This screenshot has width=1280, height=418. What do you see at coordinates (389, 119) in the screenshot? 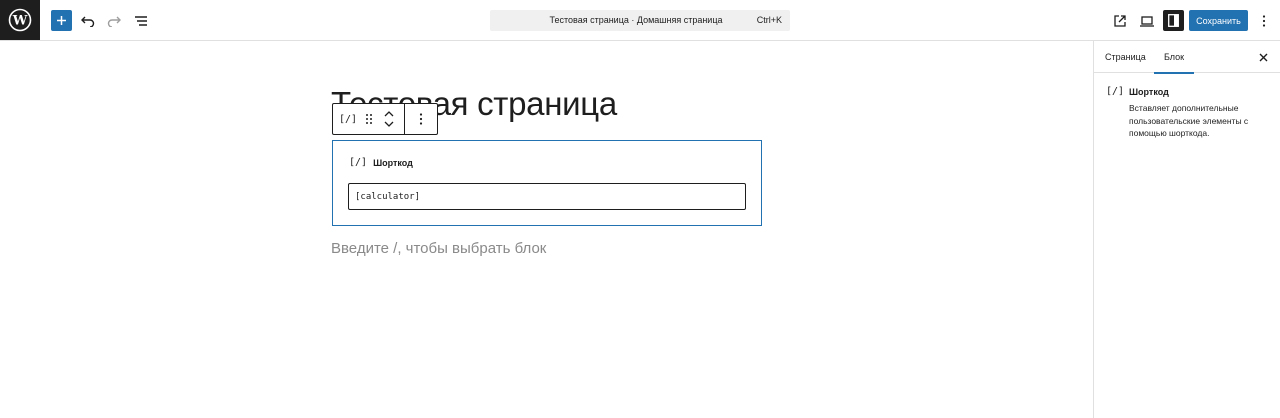
I see `move-block-controls` at bounding box center [389, 119].